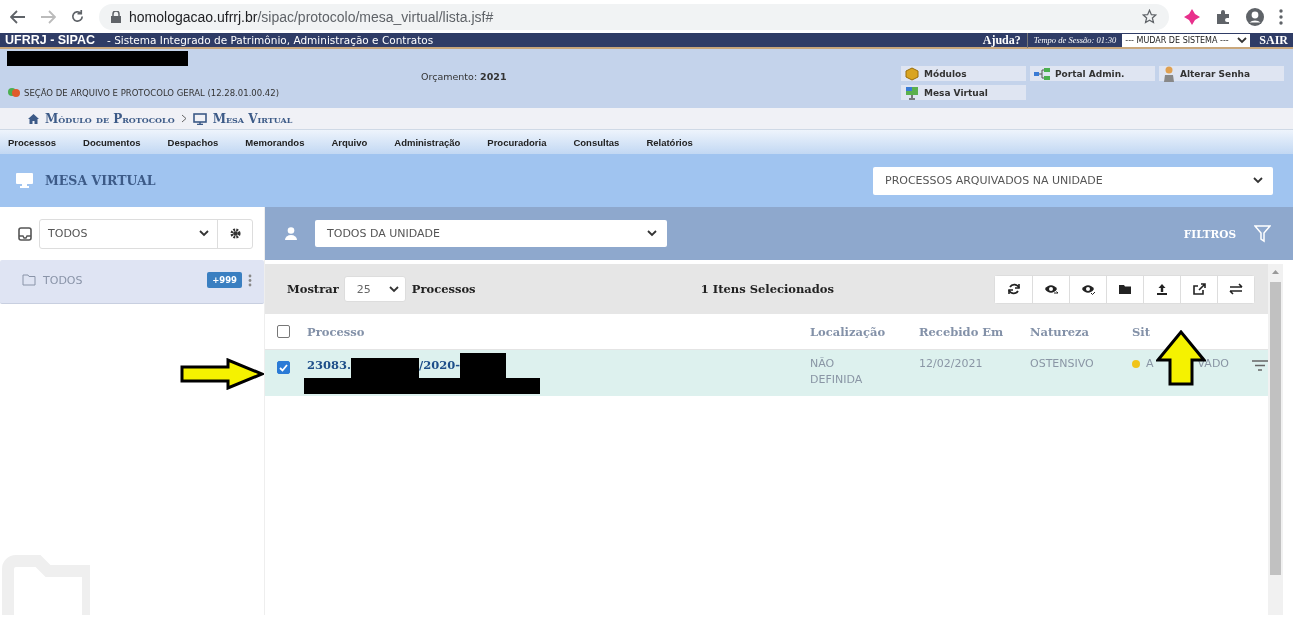 The width and height of the screenshot is (1293, 617). I want to click on person-icon, so click(1169, 73).